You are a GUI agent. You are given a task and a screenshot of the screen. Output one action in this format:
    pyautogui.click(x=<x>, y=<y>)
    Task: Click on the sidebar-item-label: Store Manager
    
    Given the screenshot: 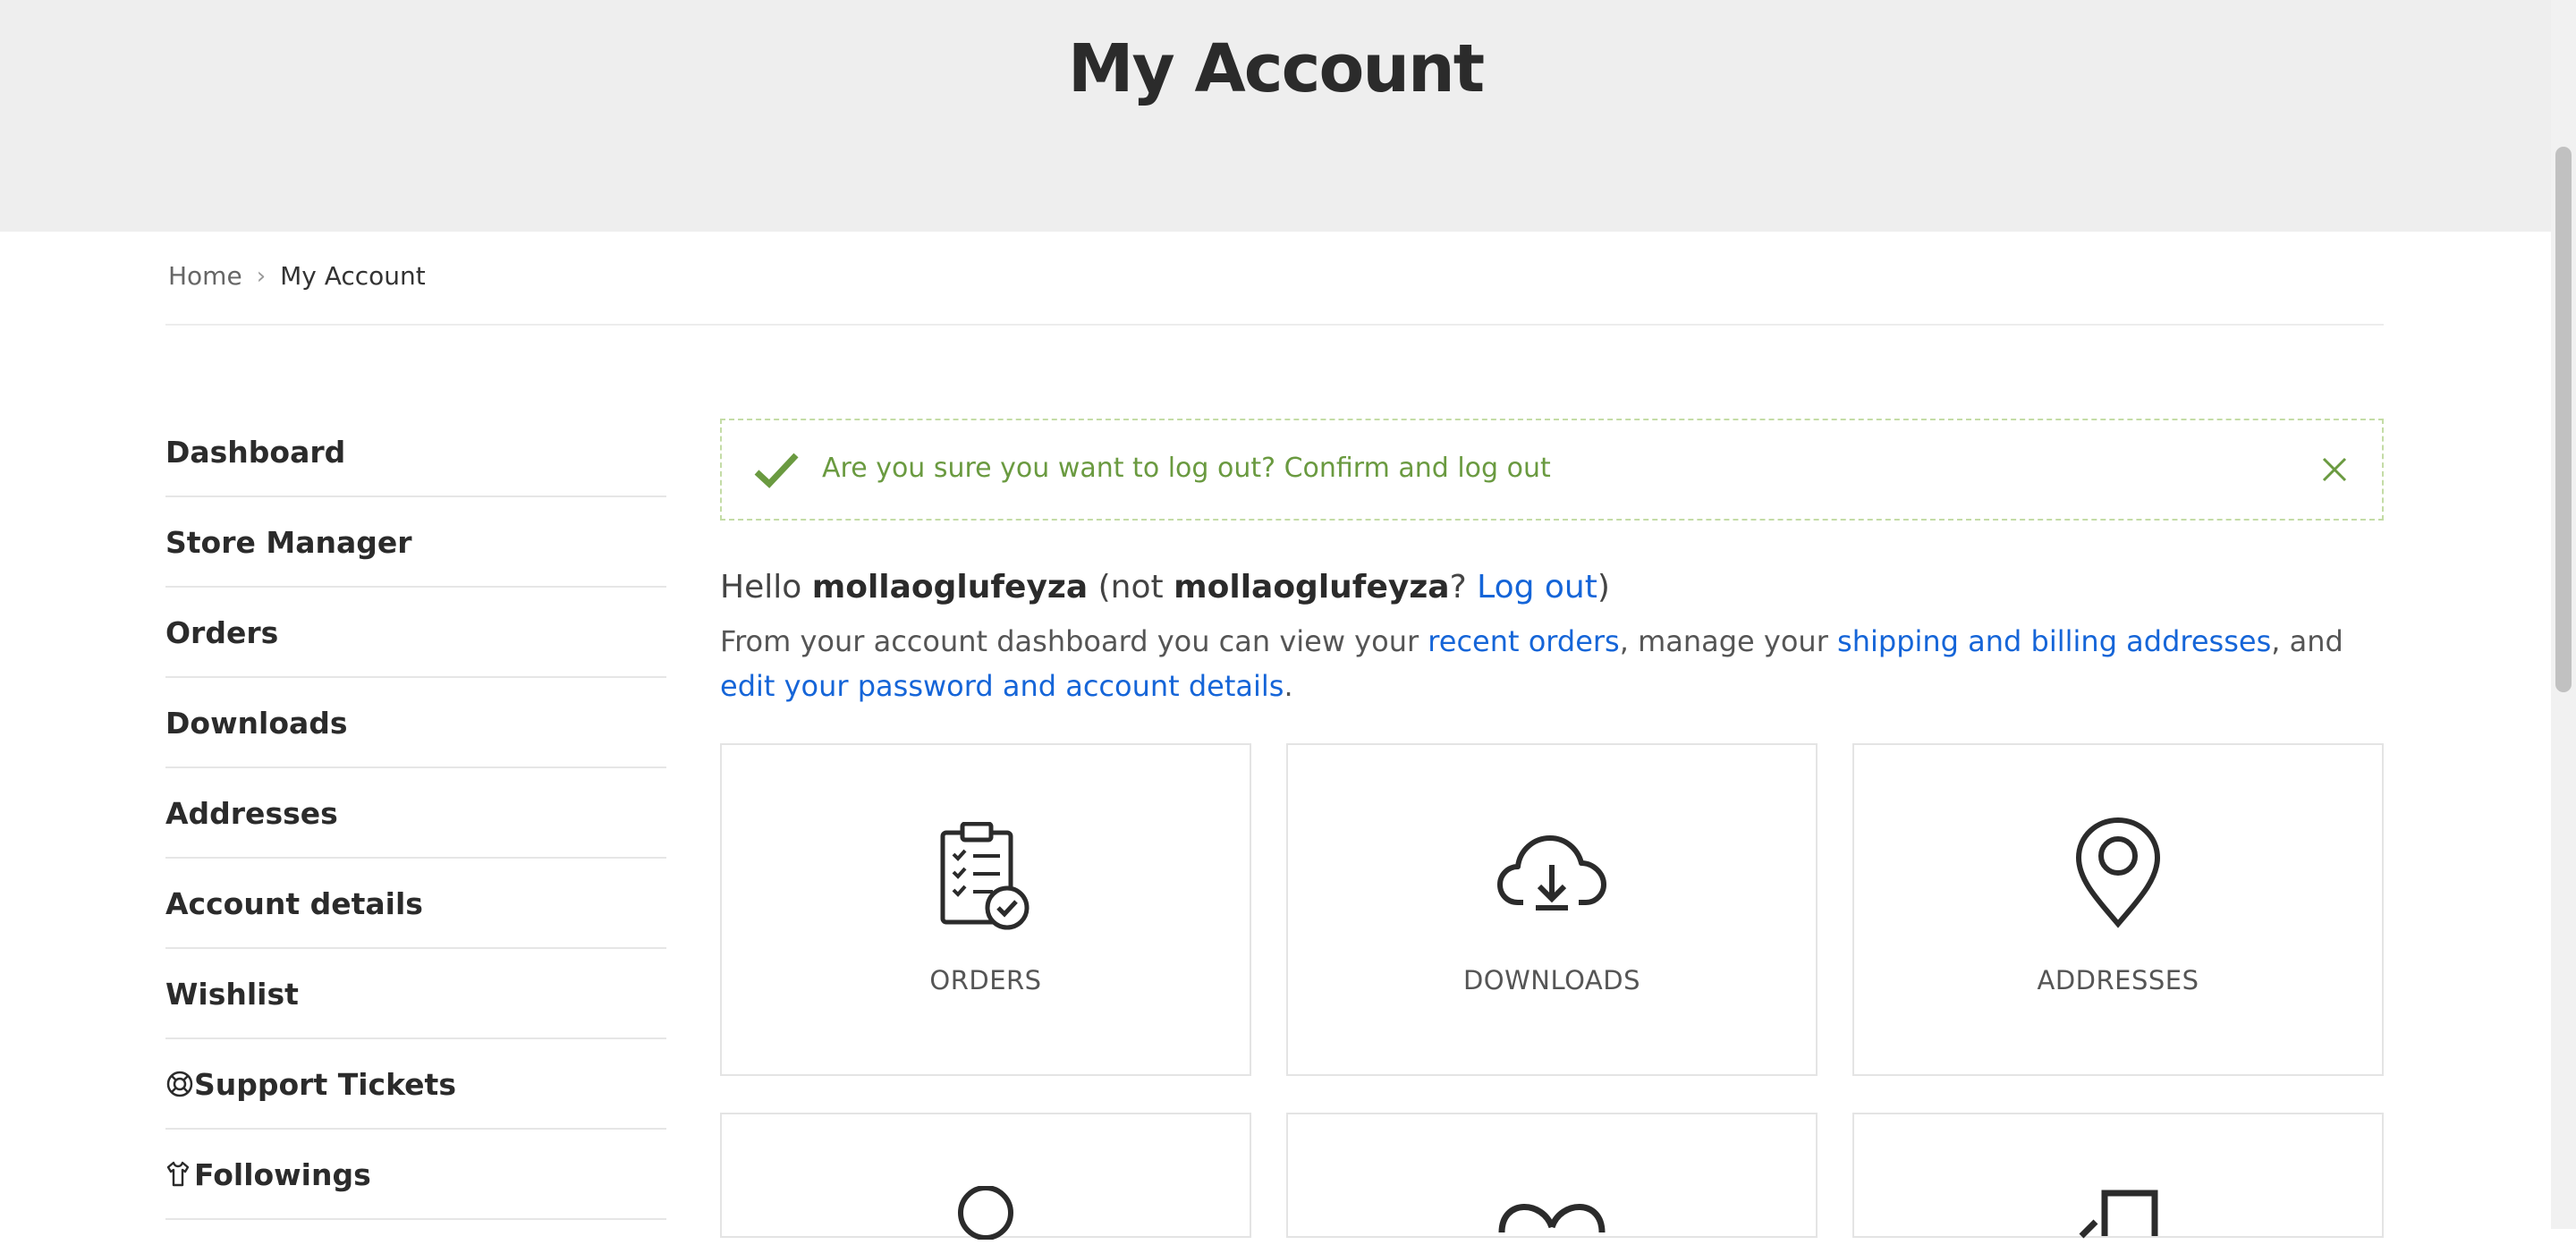 What is the action you would take?
    pyautogui.click(x=288, y=542)
    